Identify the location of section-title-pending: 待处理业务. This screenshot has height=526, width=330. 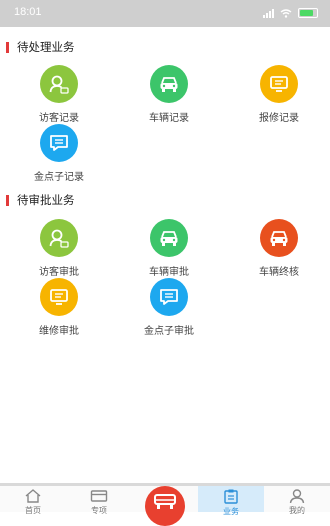
(40, 47).